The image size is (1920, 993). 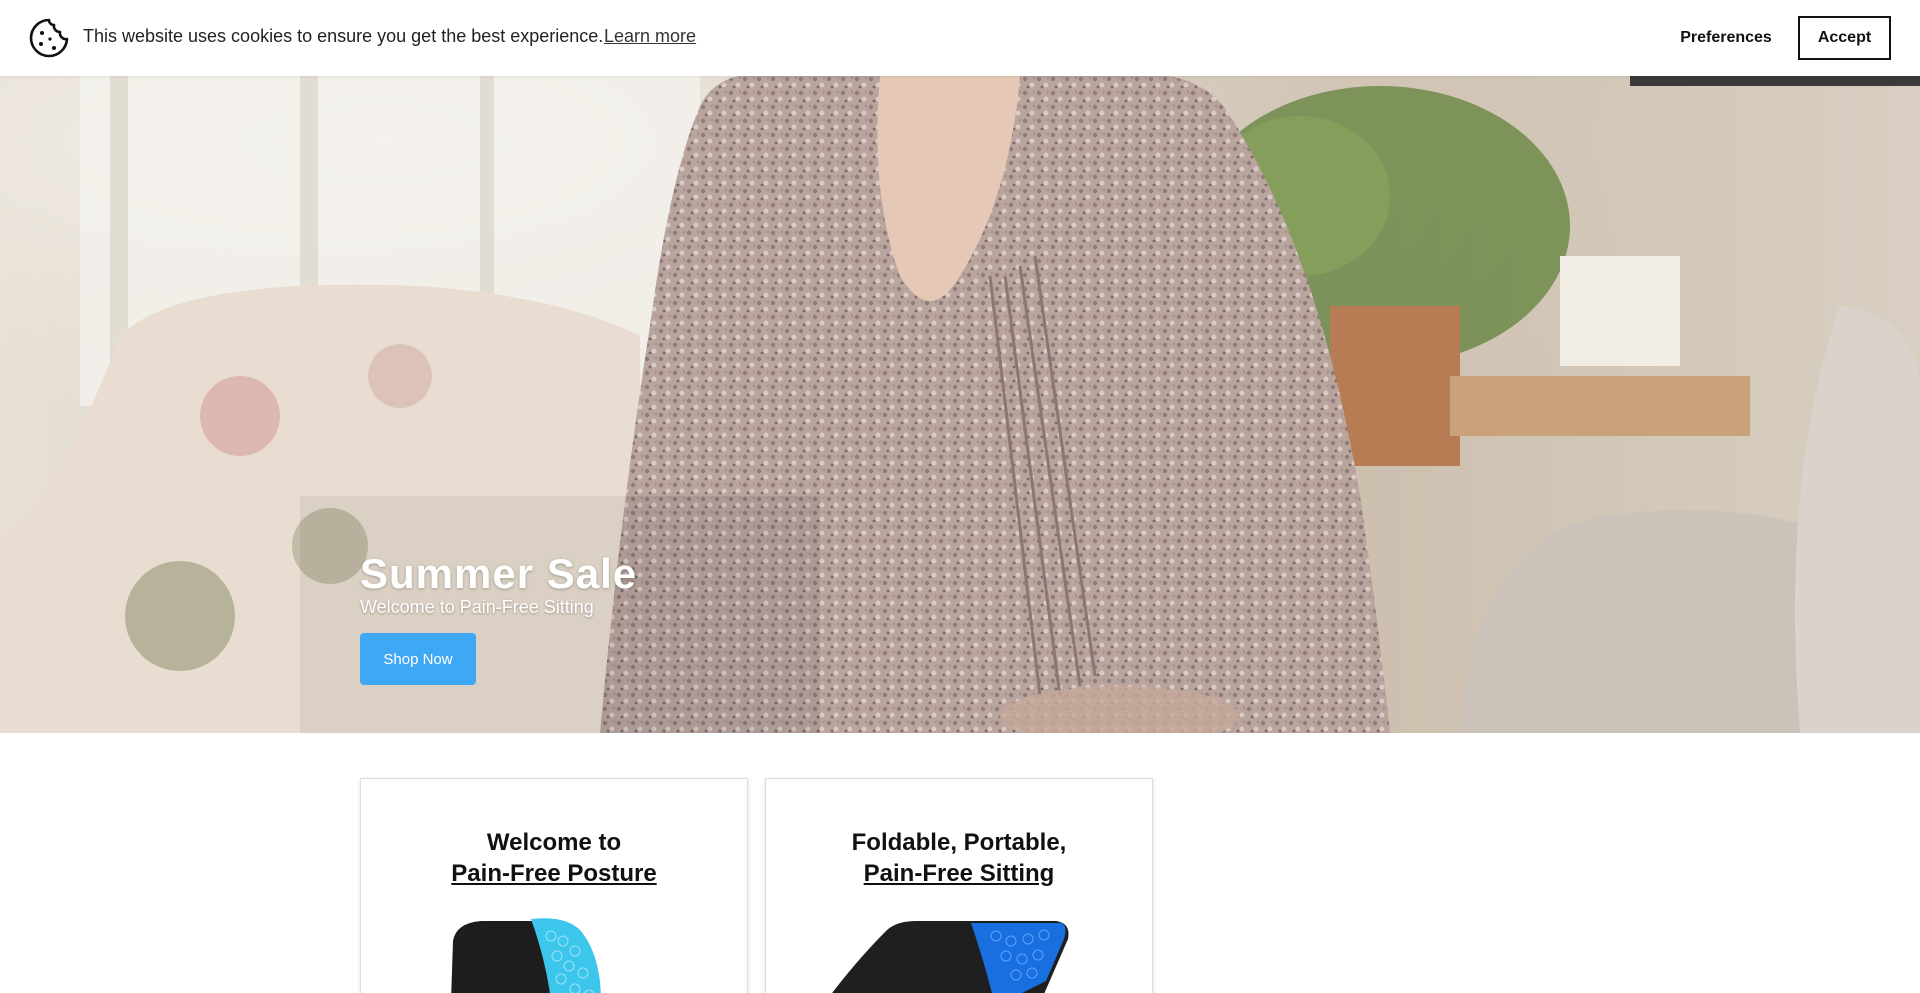 What do you see at coordinates (950, 957) in the screenshot?
I see `gel-seat-cushion-image` at bounding box center [950, 957].